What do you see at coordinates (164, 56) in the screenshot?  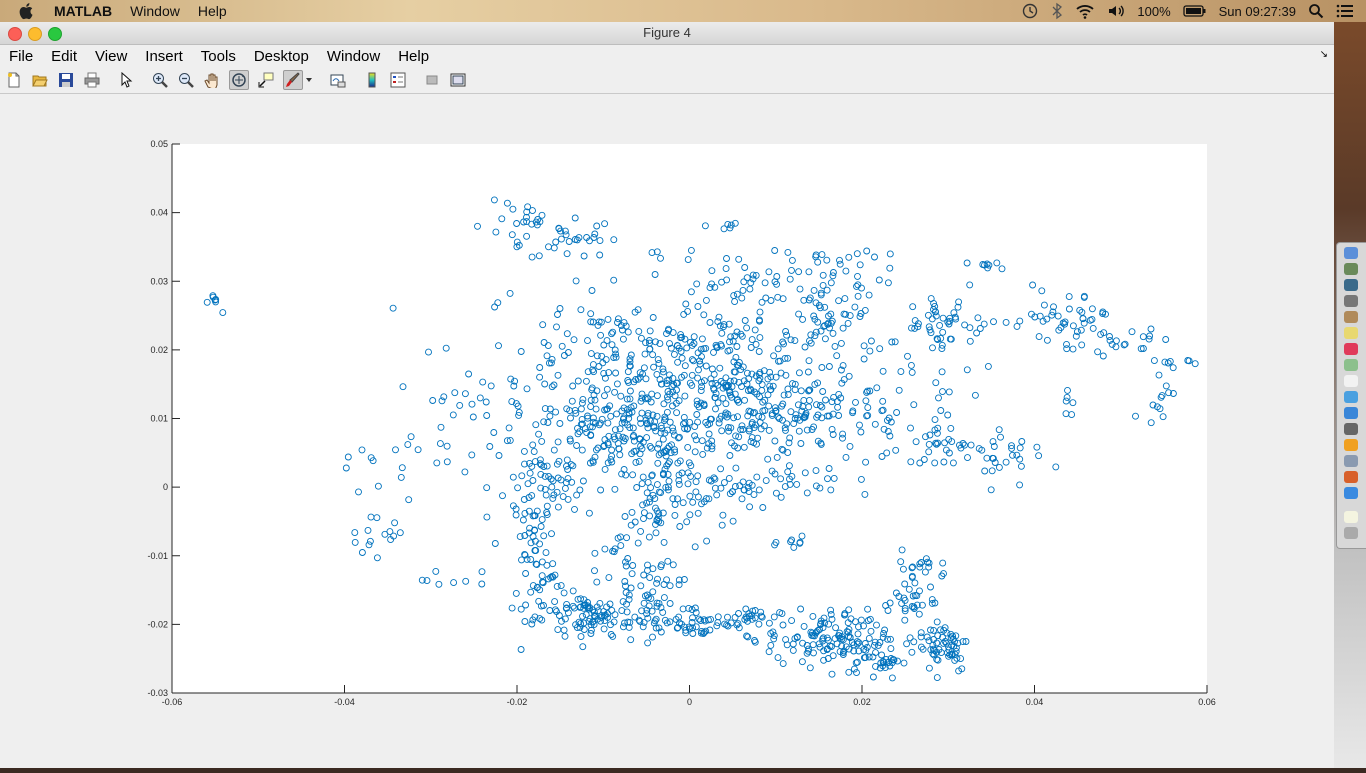 I see `menu-insert: Insert` at bounding box center [164, 56].